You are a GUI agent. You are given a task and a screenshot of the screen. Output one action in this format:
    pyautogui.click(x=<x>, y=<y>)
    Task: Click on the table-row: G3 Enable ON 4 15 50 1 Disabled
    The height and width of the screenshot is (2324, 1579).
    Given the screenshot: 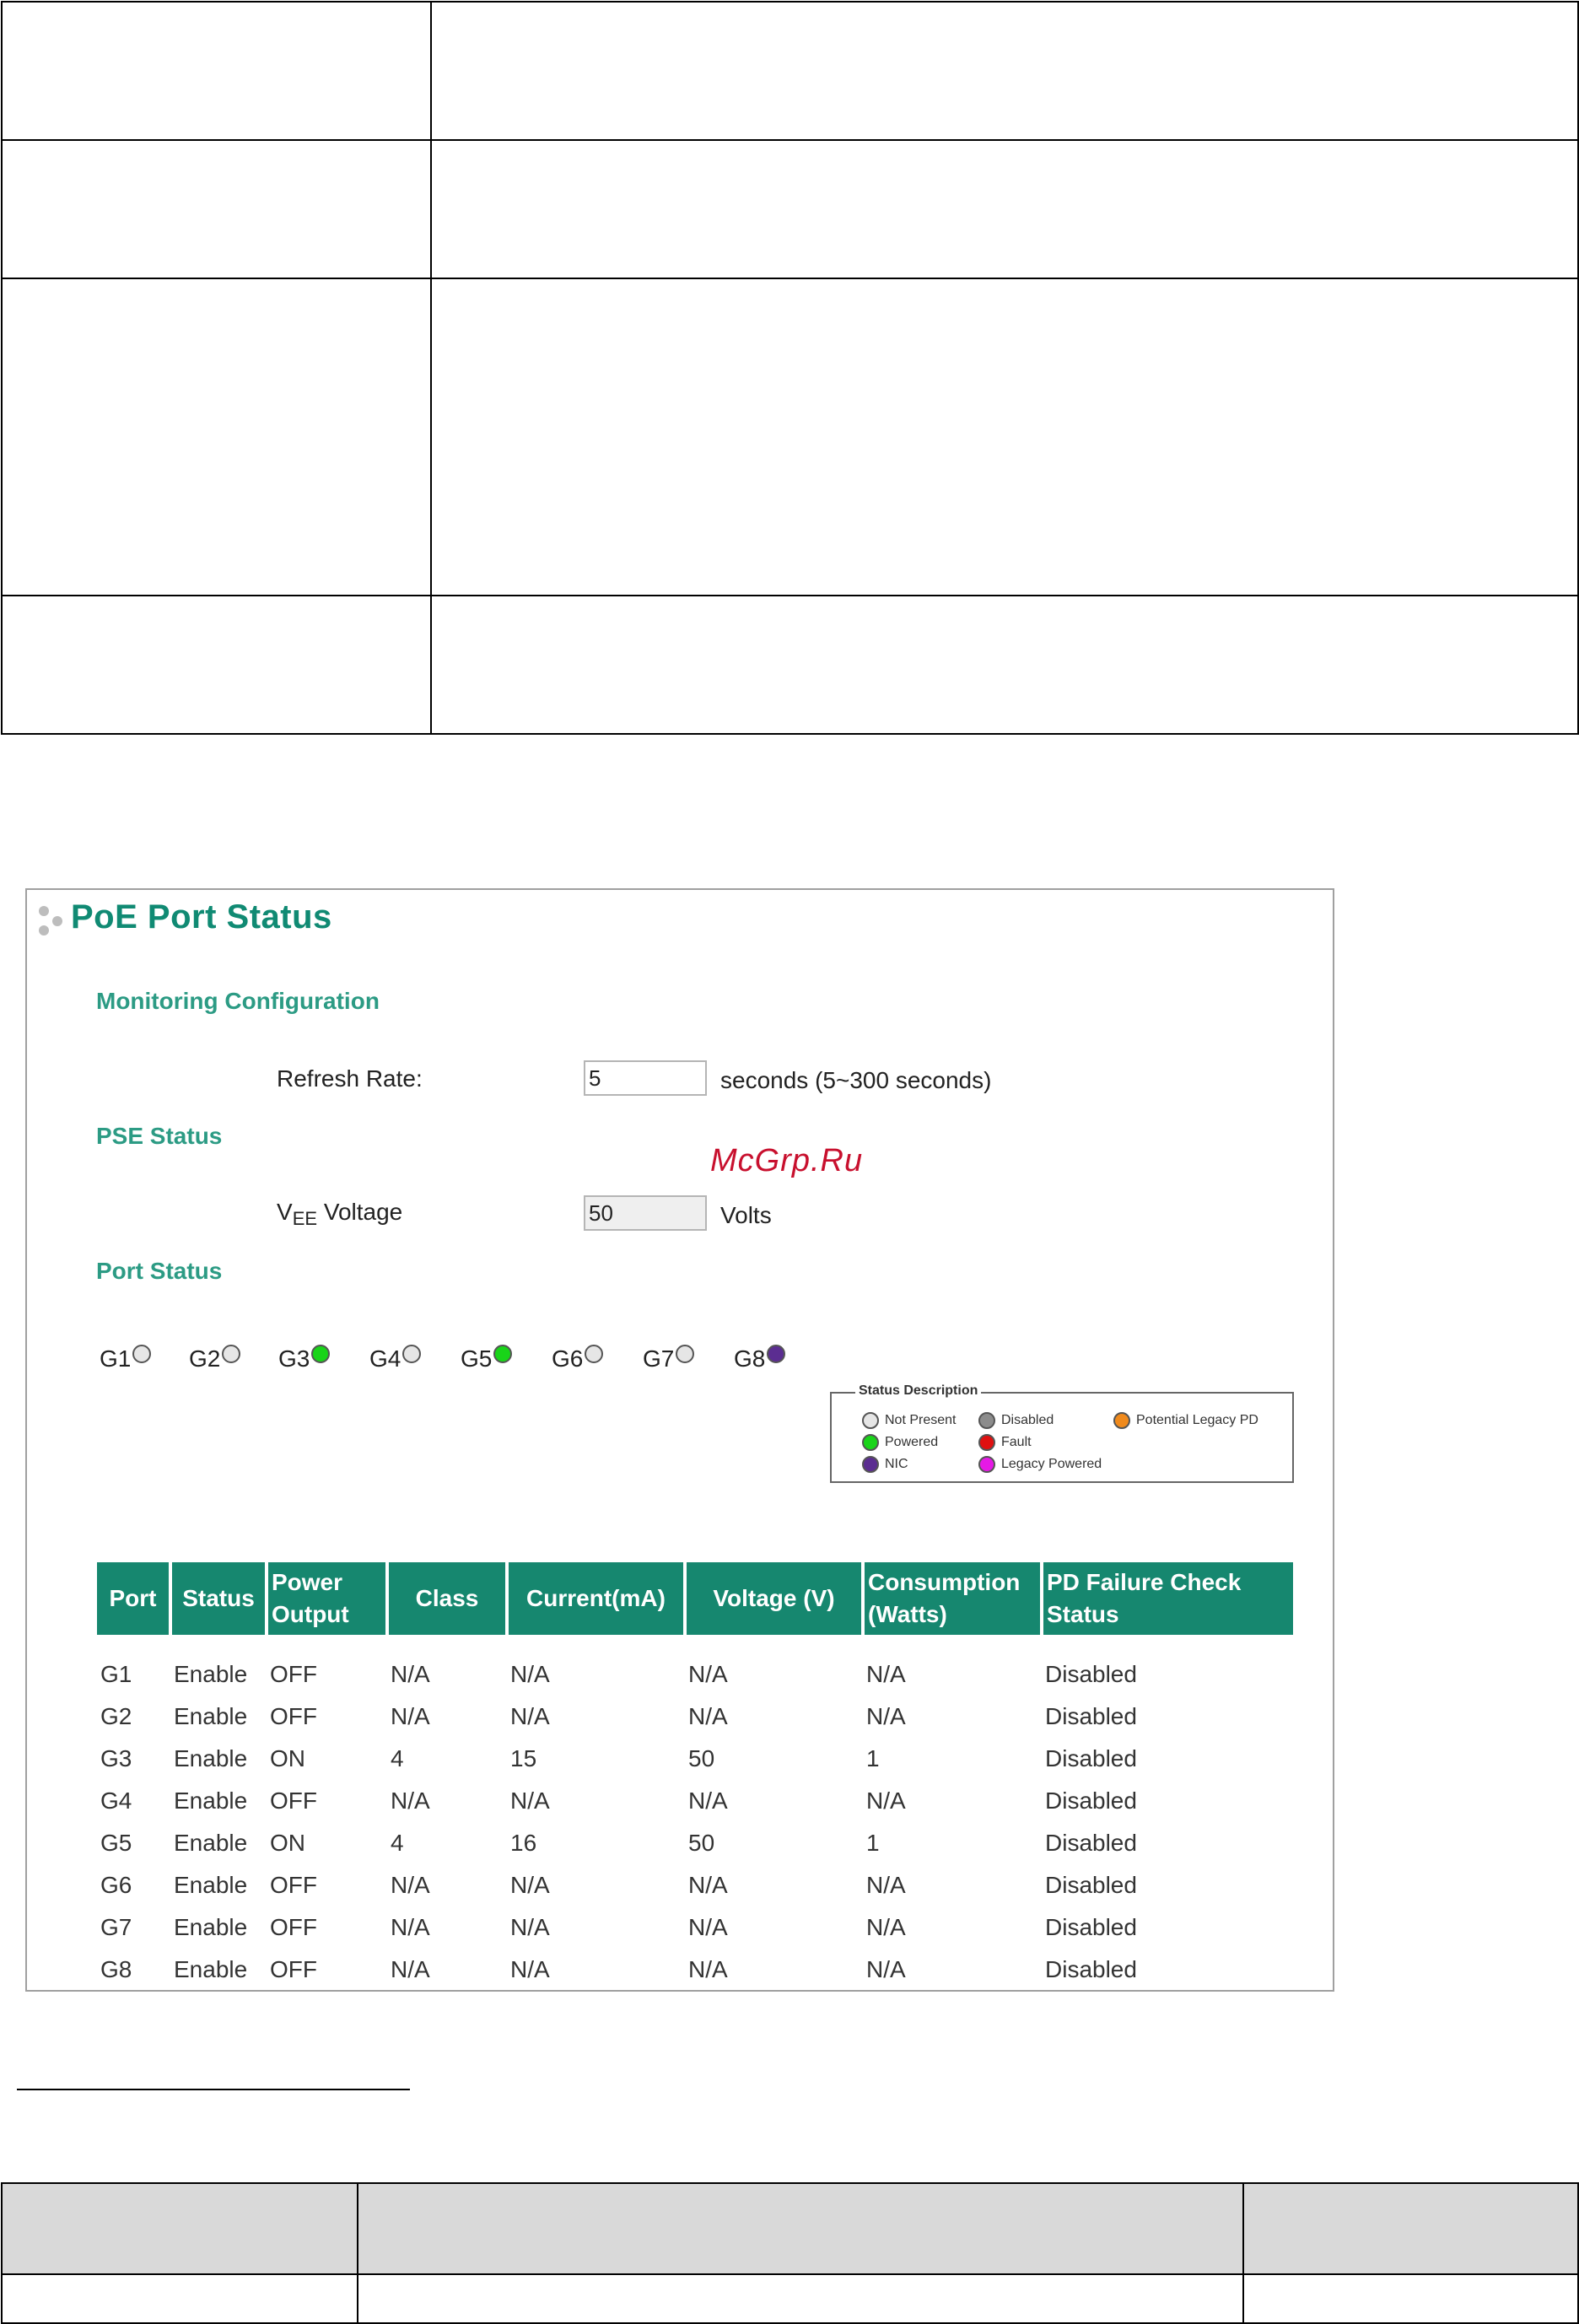 What is the action you would take?
    pyautogui.click(x=695, y=1759)
    